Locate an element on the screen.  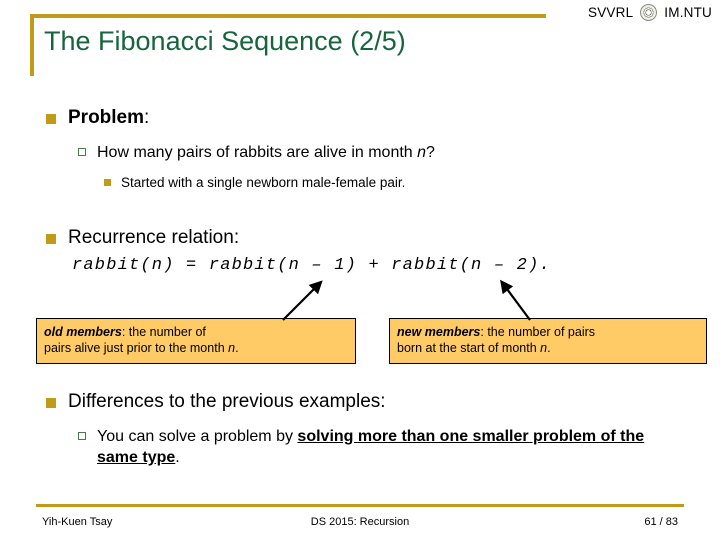
recurrence-colon: : is located at coordinates (236, 237).